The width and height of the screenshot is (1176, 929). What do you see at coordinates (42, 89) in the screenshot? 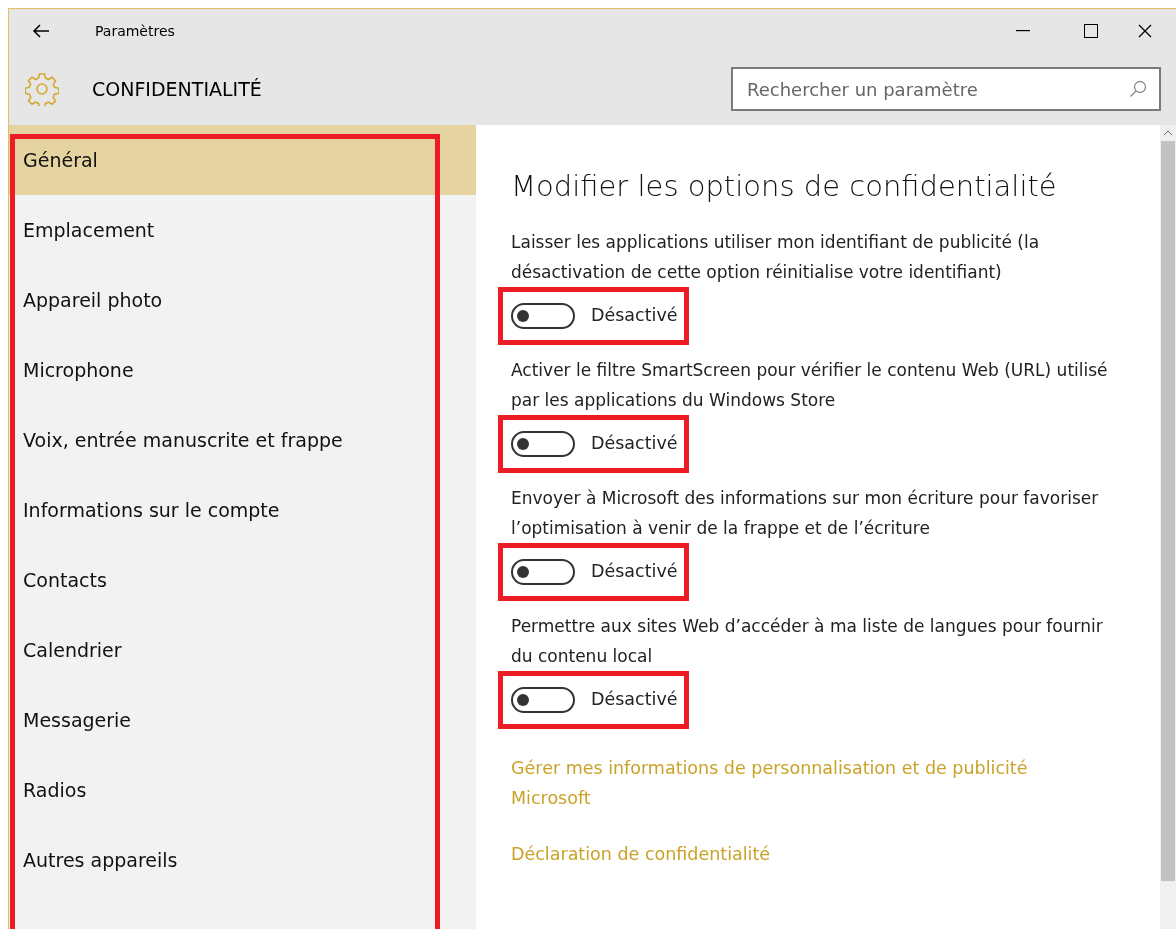
I see `gear-icon` at bounding box center [42, 89].